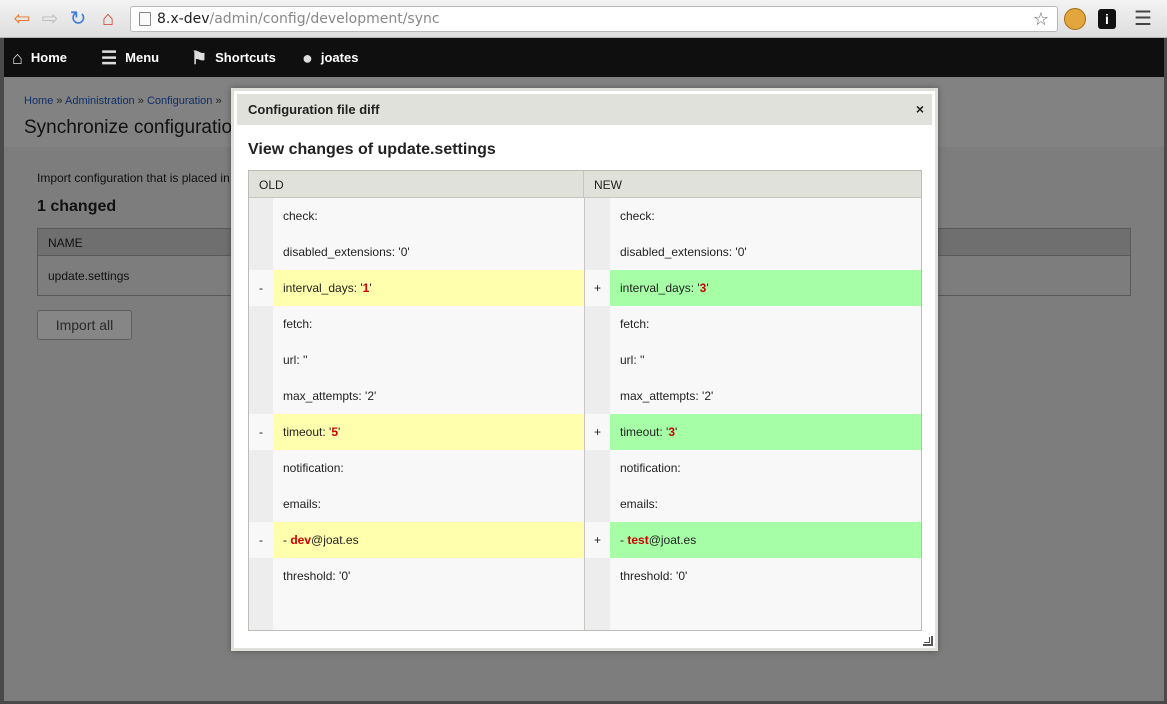 Image resolution: width=1167 pixels, height=704 pixels. Describe the element at coordinates (765, 504) in the screenshot. I see `new-line: emails:` at that location.